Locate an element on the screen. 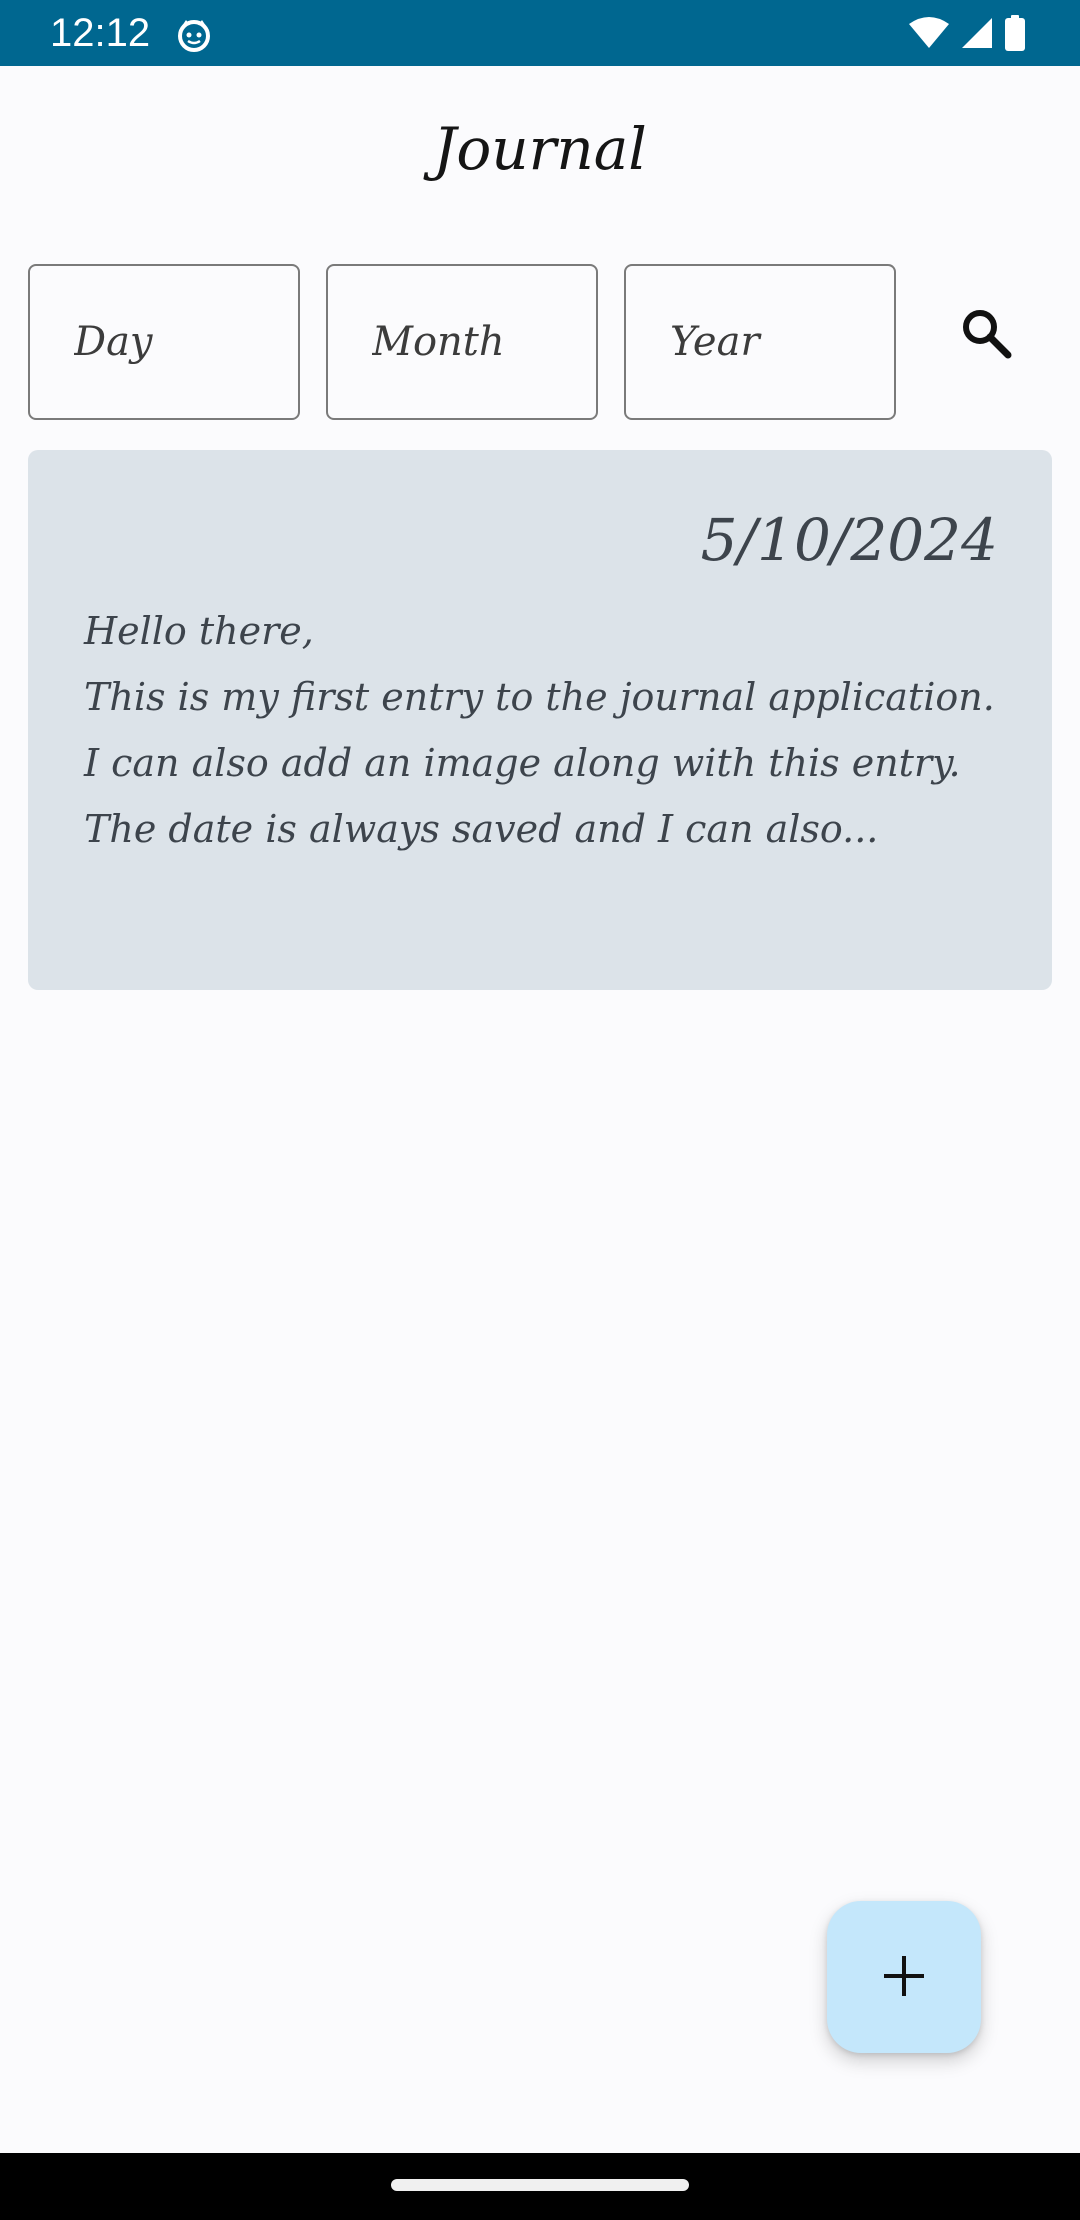 The height and width of the screenshot is (2220, 1080). signal-icon is located at coordinates (977, 33).